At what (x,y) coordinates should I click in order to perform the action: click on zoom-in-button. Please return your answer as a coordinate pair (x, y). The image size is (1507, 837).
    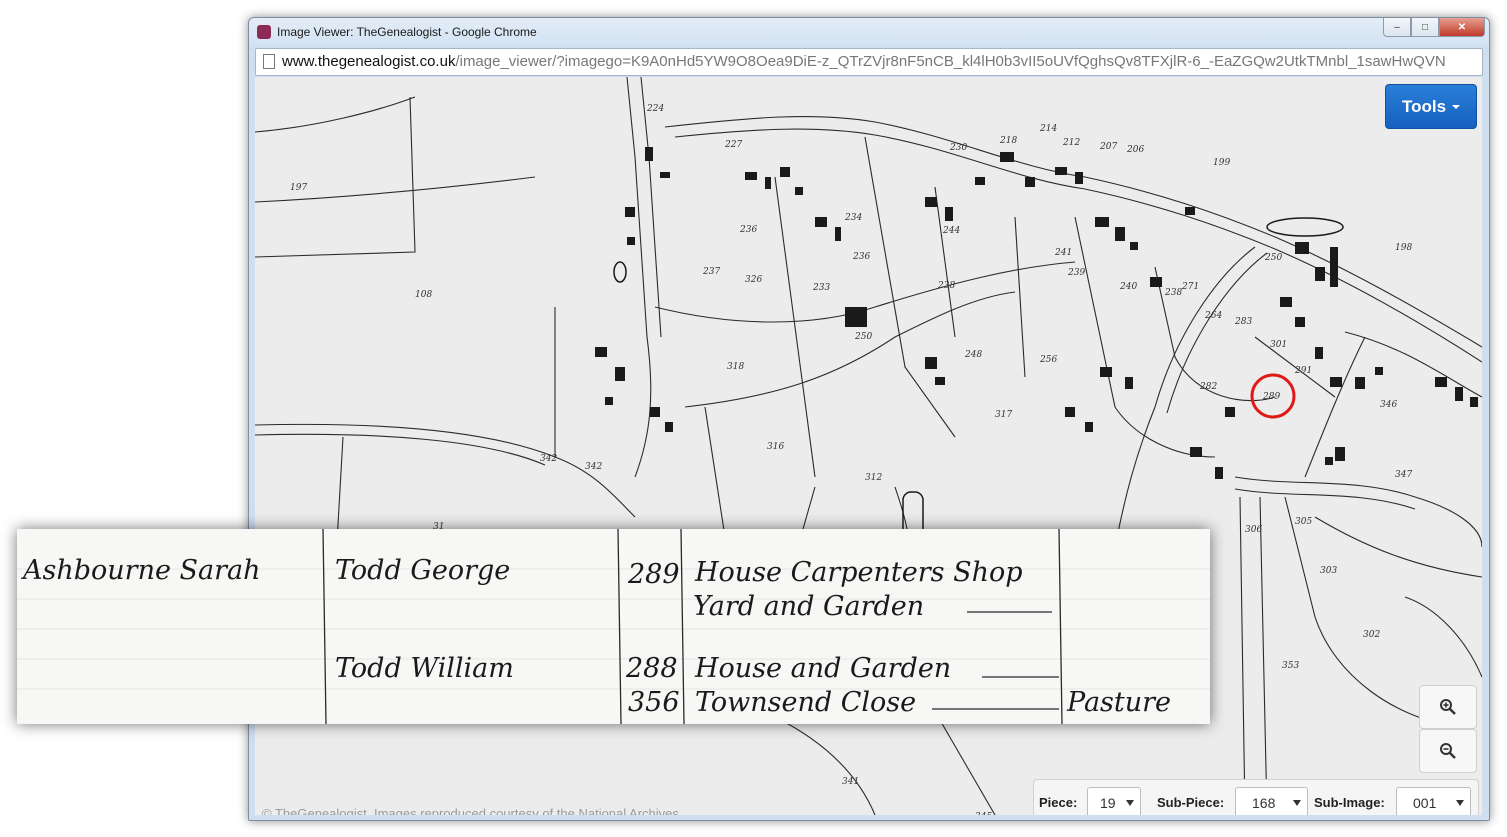
    Looking at the image, I should click on (1448, 707).